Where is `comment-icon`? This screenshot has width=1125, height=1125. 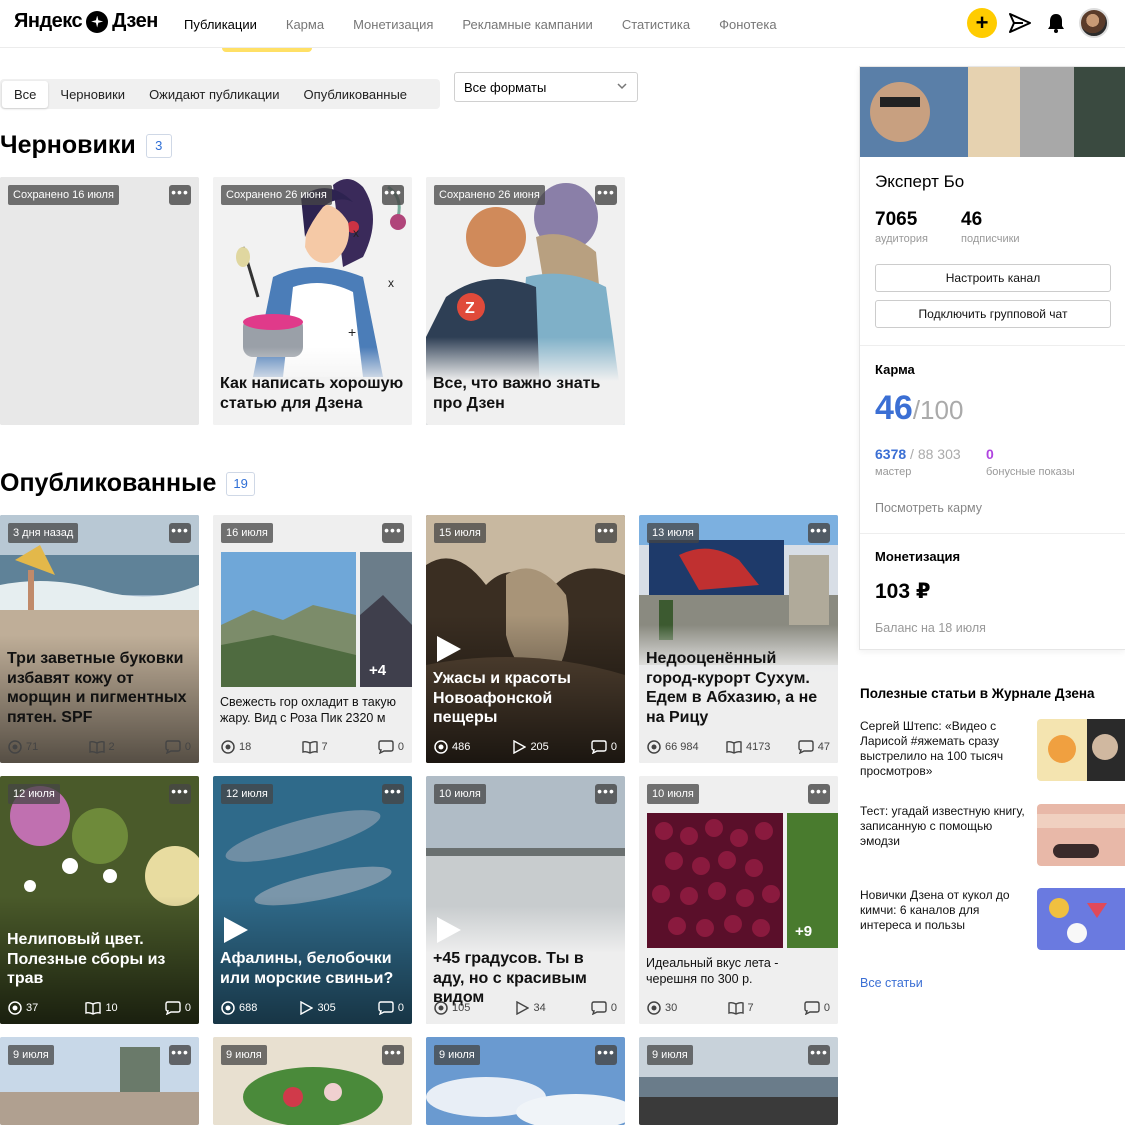 comment-icon is located at coordinates (386, 747).